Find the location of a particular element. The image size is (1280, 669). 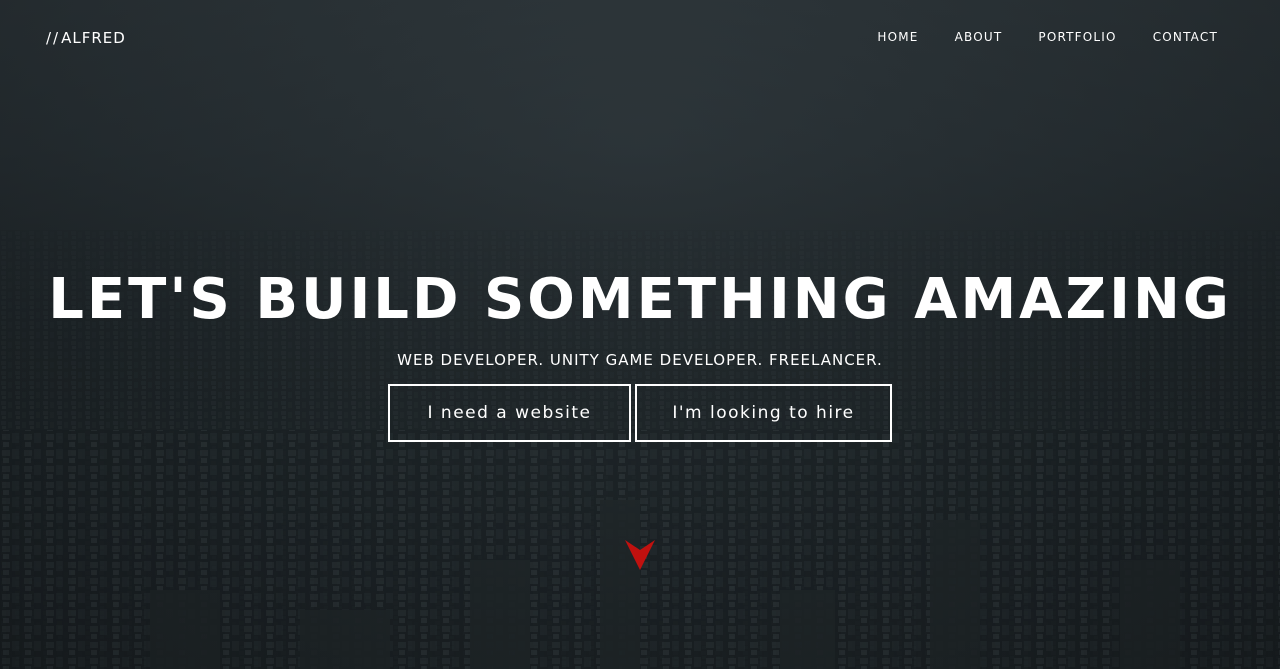

site-logo: //ALFRED is located at coordinates (86, 38).